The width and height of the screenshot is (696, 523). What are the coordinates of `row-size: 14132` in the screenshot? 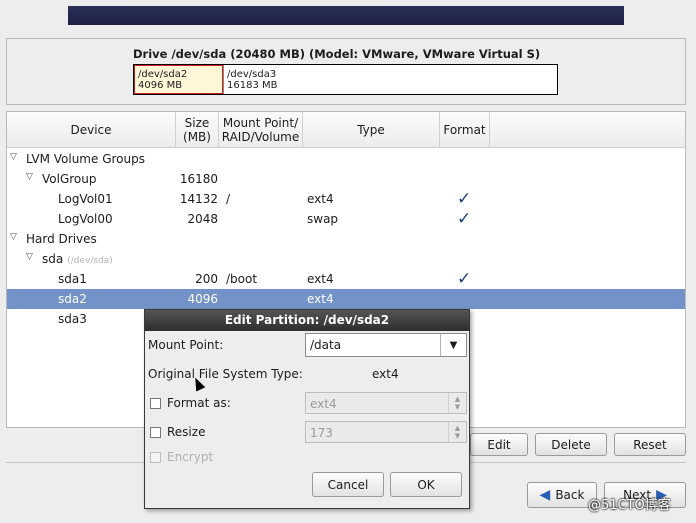 It's located at (198, 199).